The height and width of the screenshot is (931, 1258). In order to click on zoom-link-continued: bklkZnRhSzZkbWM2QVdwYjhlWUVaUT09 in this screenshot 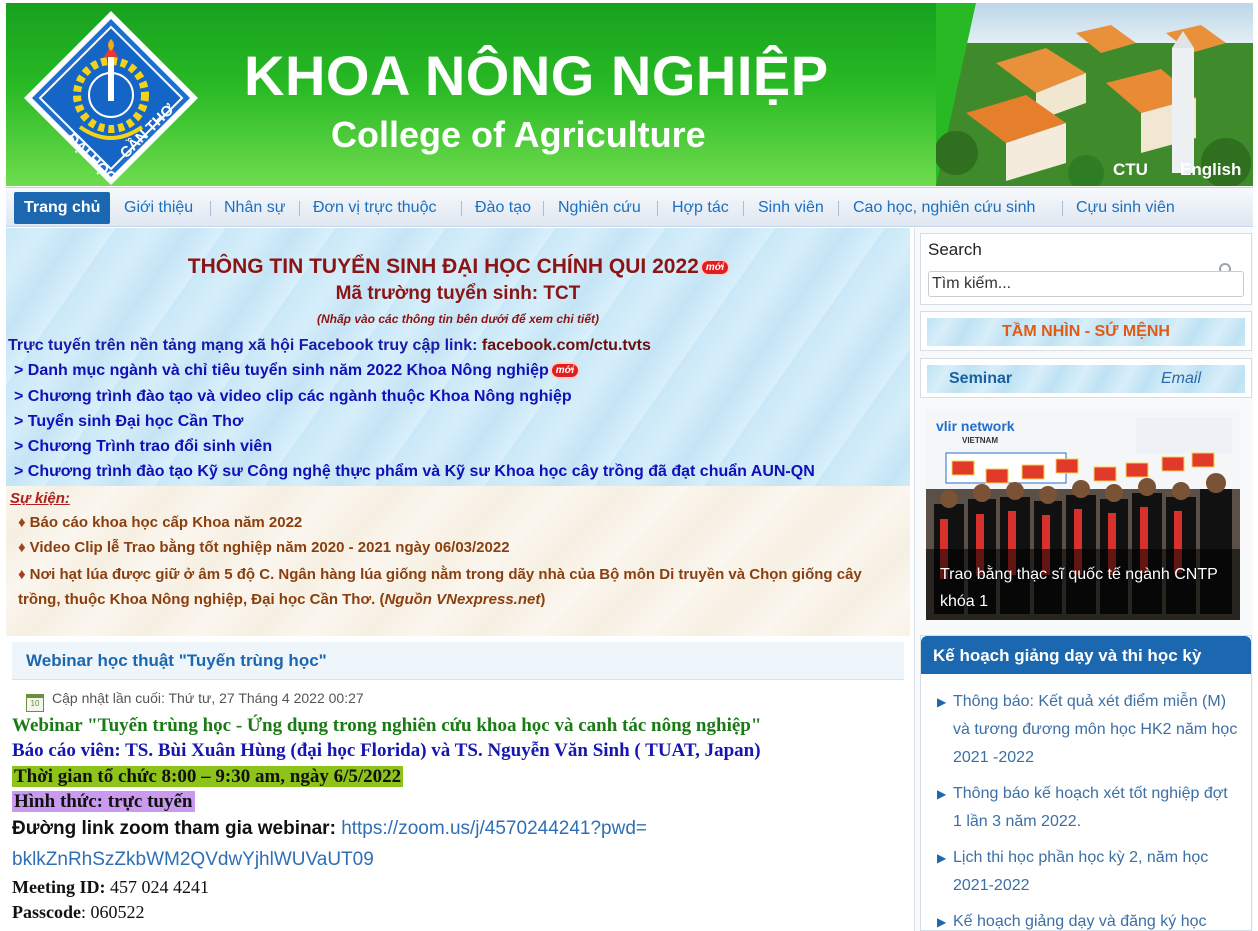, I will do `click(193, 860)`.